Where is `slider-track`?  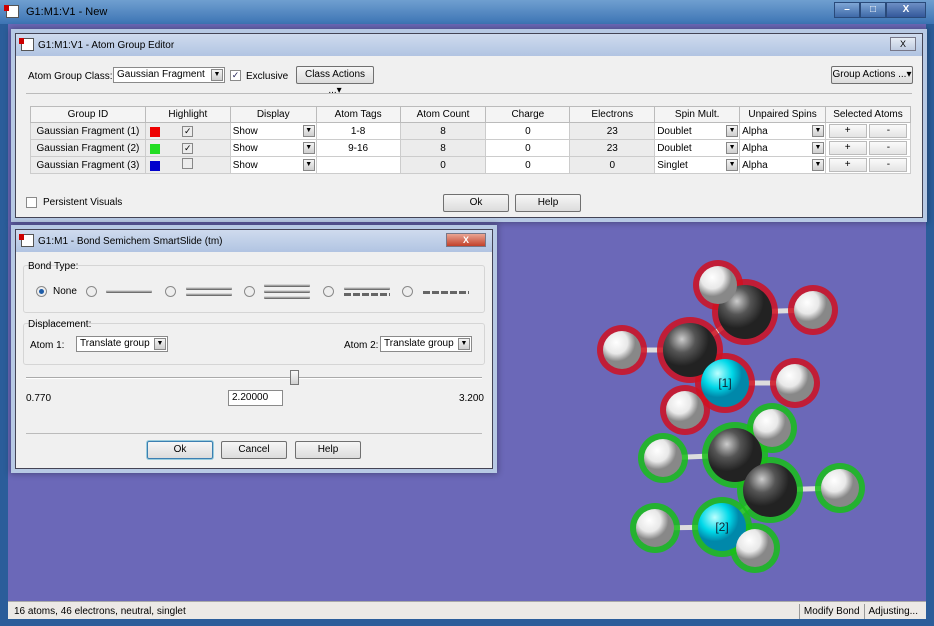 slider-track is located at coordinates (254, 378).